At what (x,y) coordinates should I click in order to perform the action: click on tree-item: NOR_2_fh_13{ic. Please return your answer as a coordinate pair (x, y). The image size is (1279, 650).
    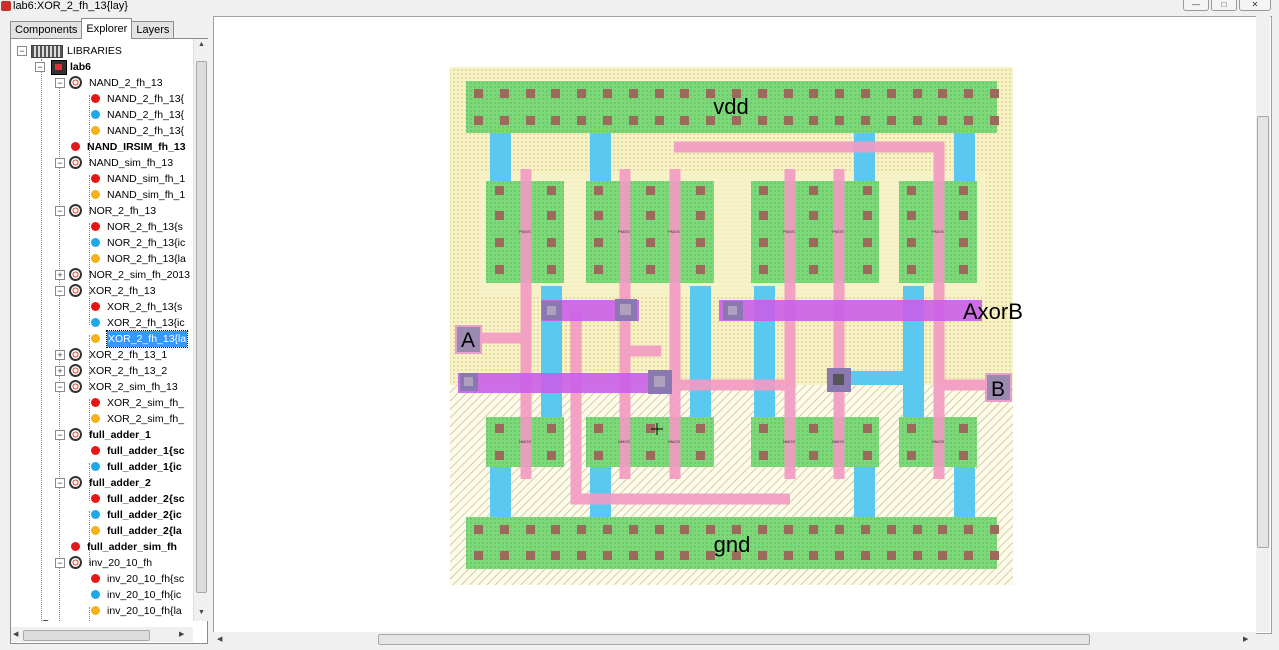
    Looking at the image, I should click on (102, 243).